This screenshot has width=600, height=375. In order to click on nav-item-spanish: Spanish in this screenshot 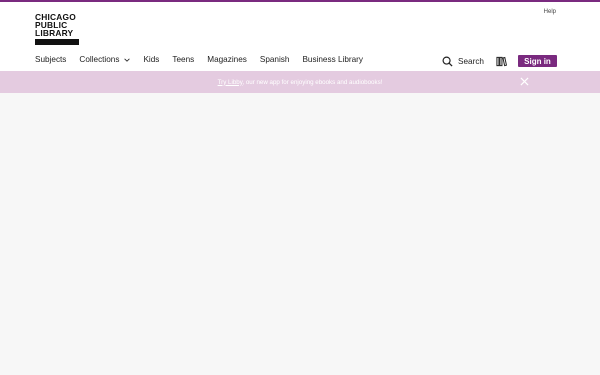, I will do `click(275, 59)`.